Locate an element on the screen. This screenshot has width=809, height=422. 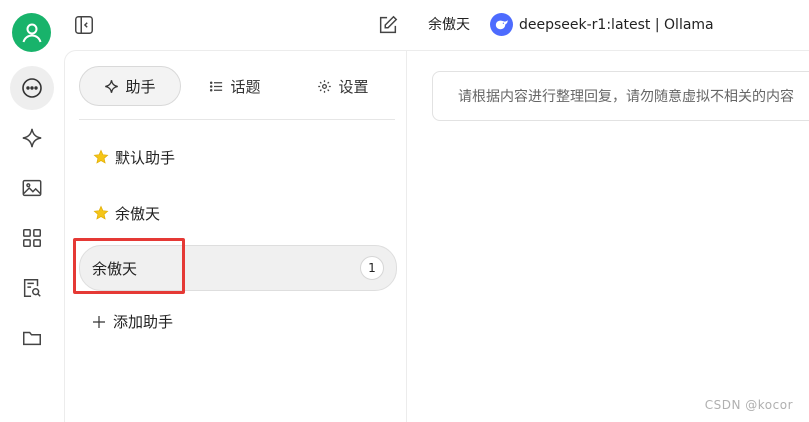
sidebar-toggle-button is located at coordinates (84, 25).